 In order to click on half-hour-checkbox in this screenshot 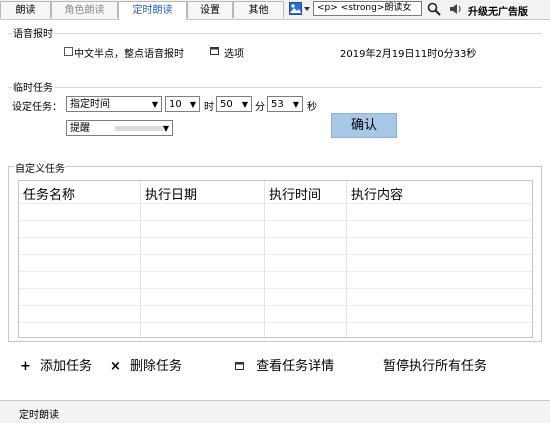, I will do `click(68, 51)`.